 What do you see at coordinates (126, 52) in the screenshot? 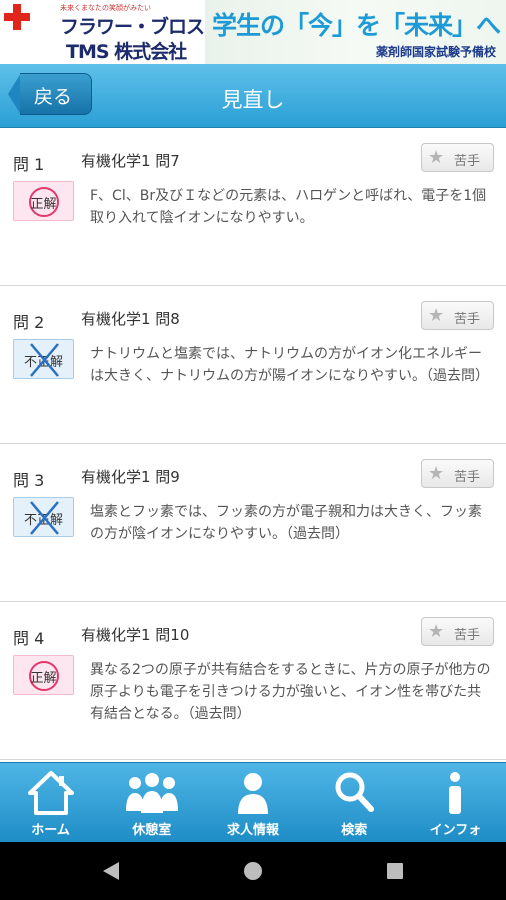
I see `banner-brand-line2: TMS 株式会社` at bounding box center [126, 52].